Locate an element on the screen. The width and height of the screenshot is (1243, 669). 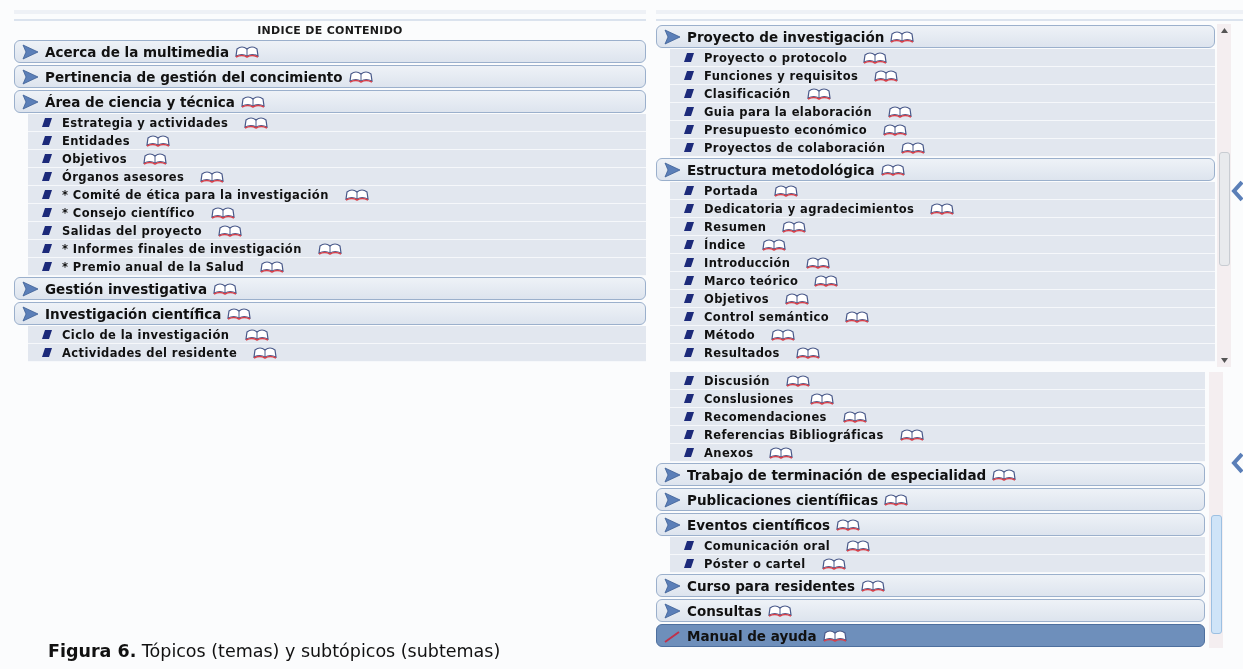
subtopic-item: Discusión is located at coordinates (737, 380).